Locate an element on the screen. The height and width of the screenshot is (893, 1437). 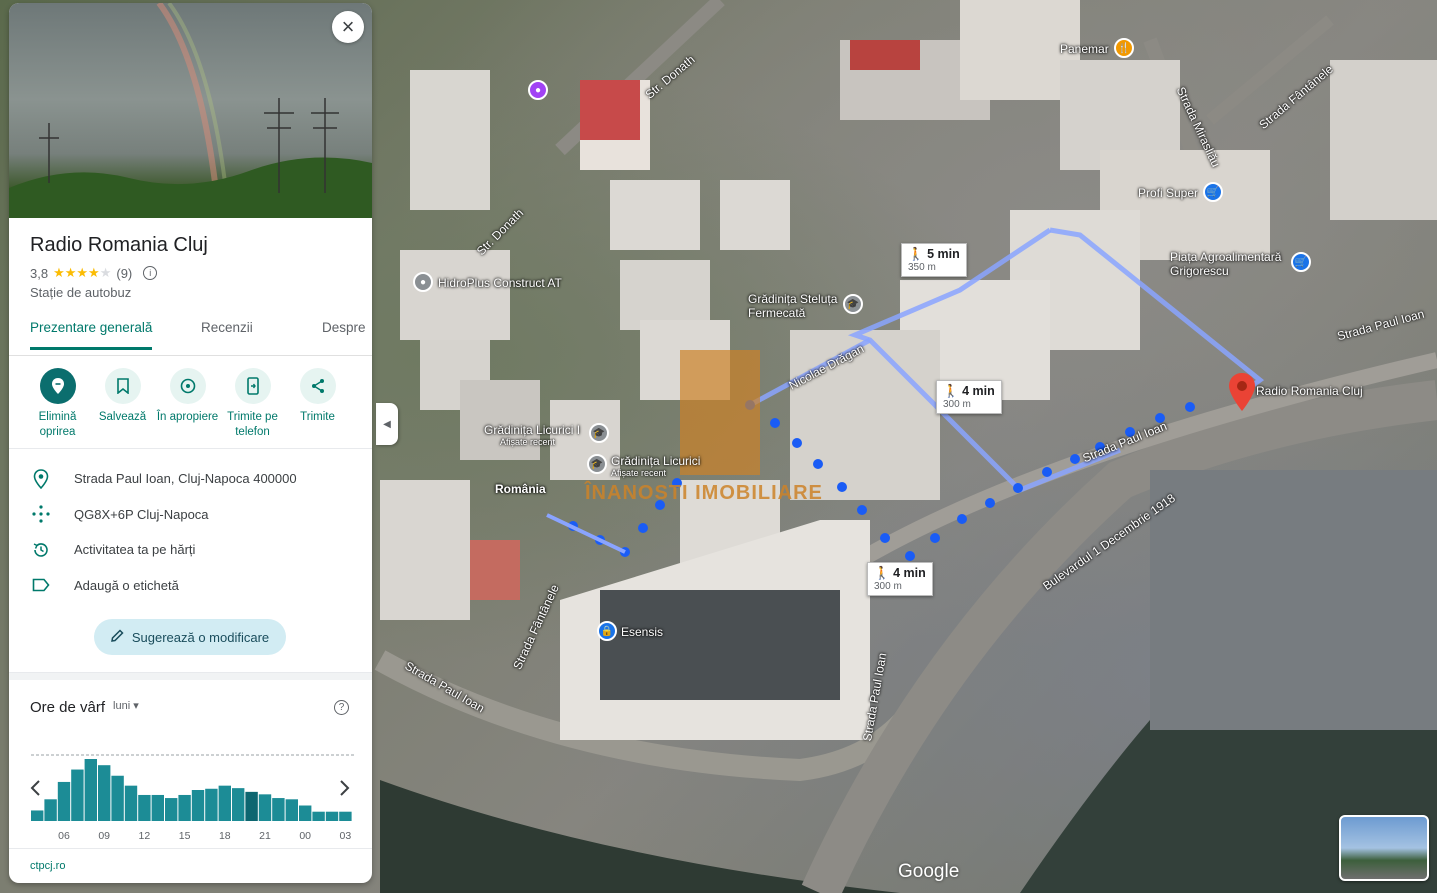
tab-overview: Prezentare generală is located at coordinates (91, 335).